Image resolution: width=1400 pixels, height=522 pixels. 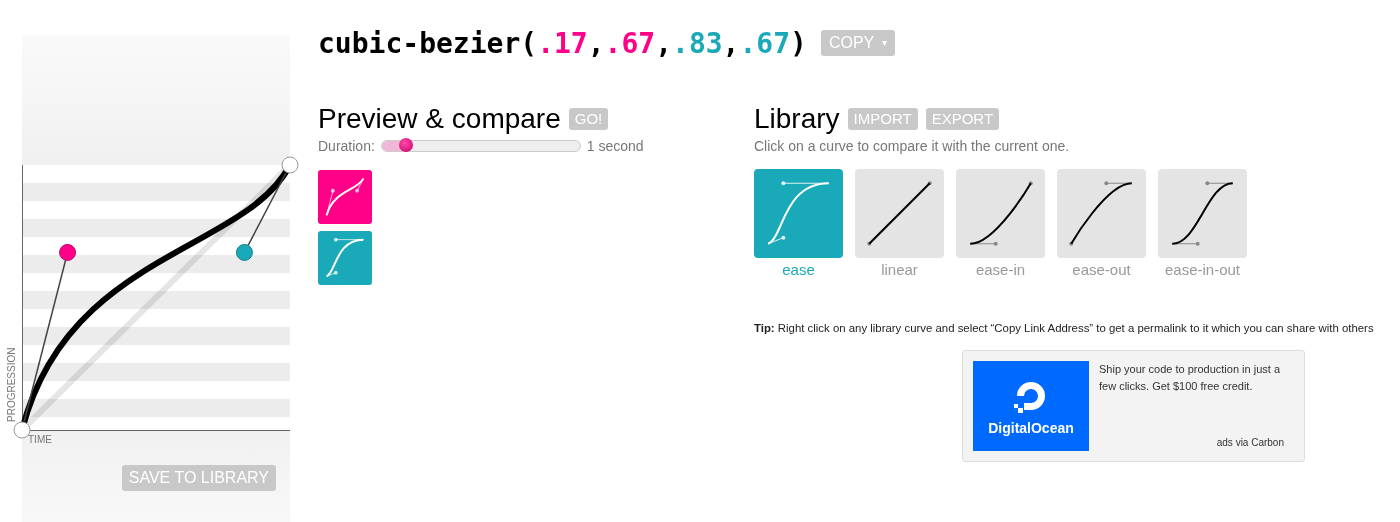 I want to click on ad-text: Ship your code to production in just a few clicks. Get $100 free credit., so click(x=1191, y=378).